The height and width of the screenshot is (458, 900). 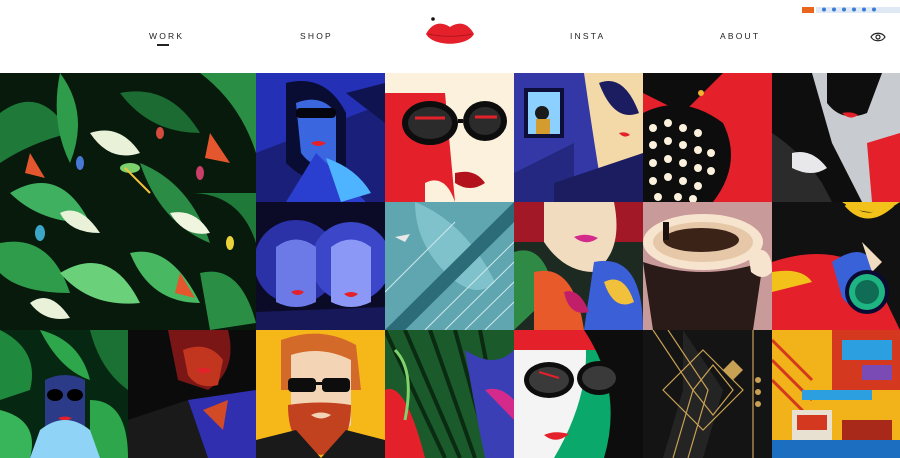 I want to click on red-lips-logo-icon, so click(x=450, y=33).